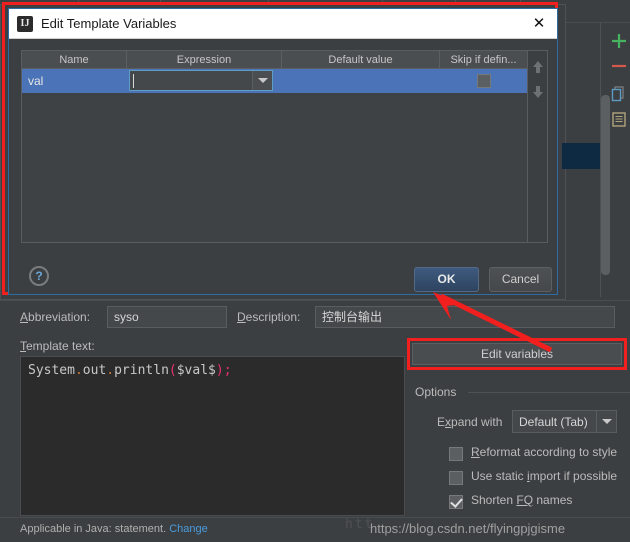  What do you see at coordinates (219, 370) in the screenshot?
I see `code-token-paren-close: )` at bounding box center [219, 370].